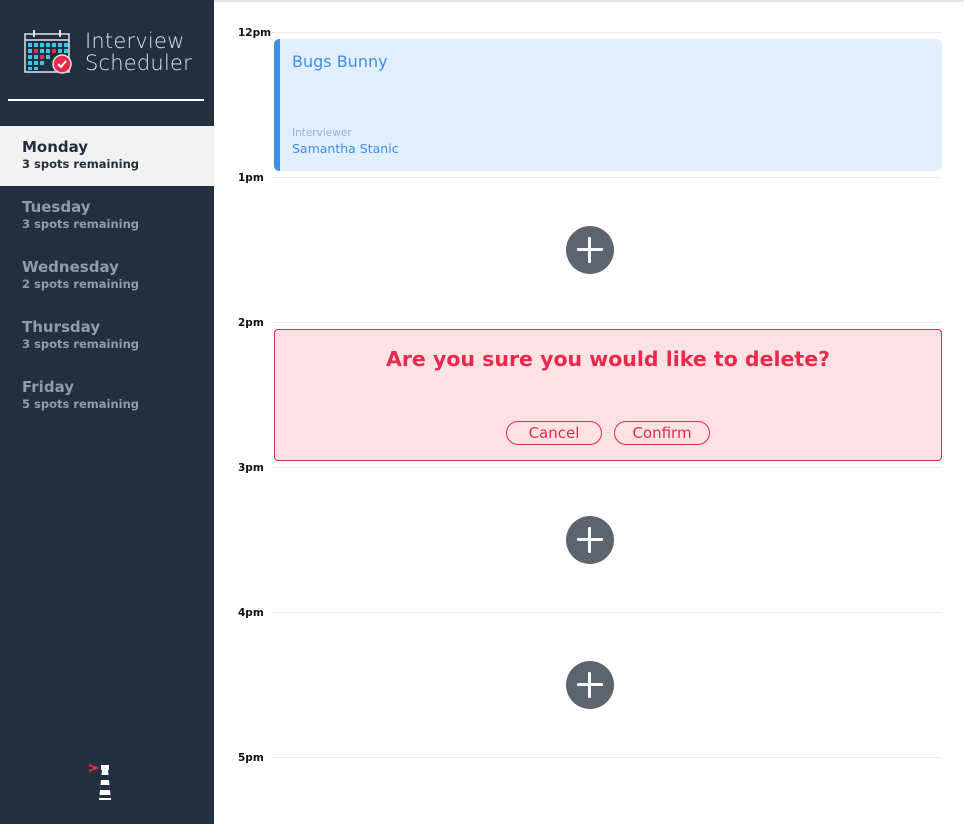  Describe the element at coordinates (81, 284) in the screenshot. I see `day-spots: 2 spots remaining` at that location.